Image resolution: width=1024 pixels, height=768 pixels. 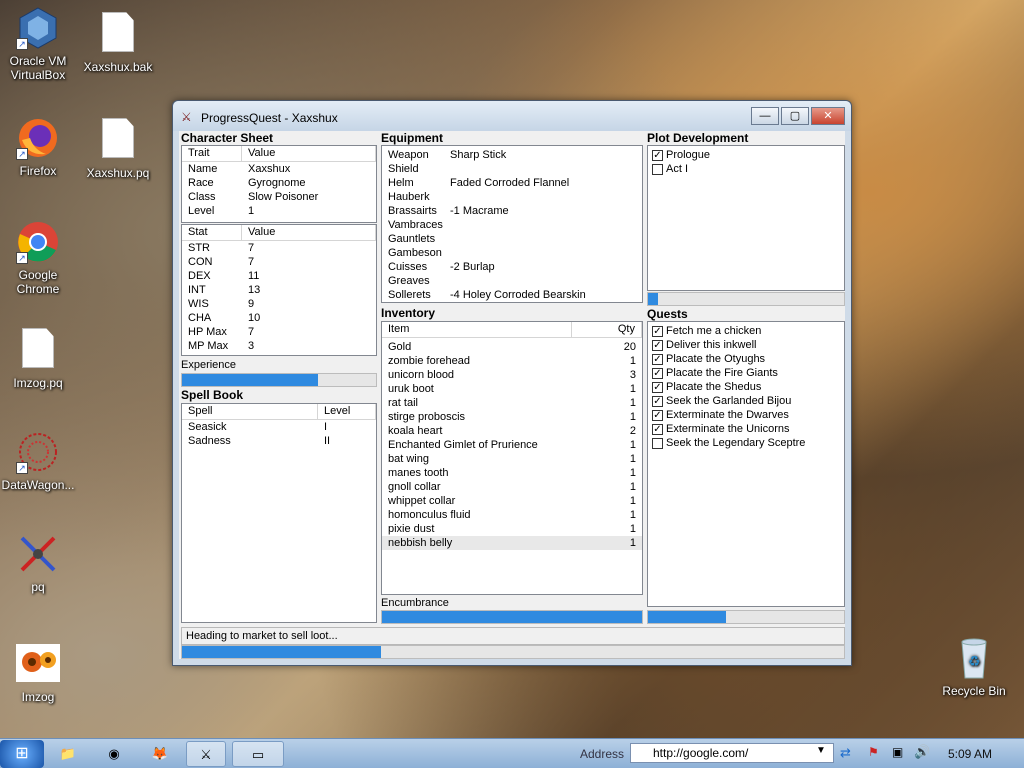 What do you see at coordinates (38, 563) in the screenshot?
I see `desktop-icon-pq: pq` at bounding box center [38, 563].